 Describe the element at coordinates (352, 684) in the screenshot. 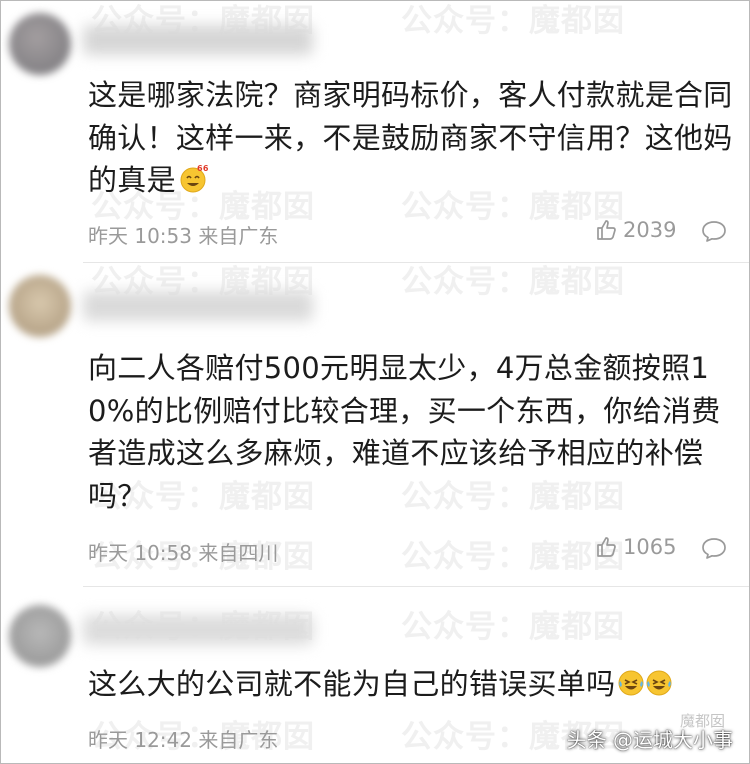

I see `comment-text-content: 这么大的公司就不能为自己的错误买单吗` at that location.